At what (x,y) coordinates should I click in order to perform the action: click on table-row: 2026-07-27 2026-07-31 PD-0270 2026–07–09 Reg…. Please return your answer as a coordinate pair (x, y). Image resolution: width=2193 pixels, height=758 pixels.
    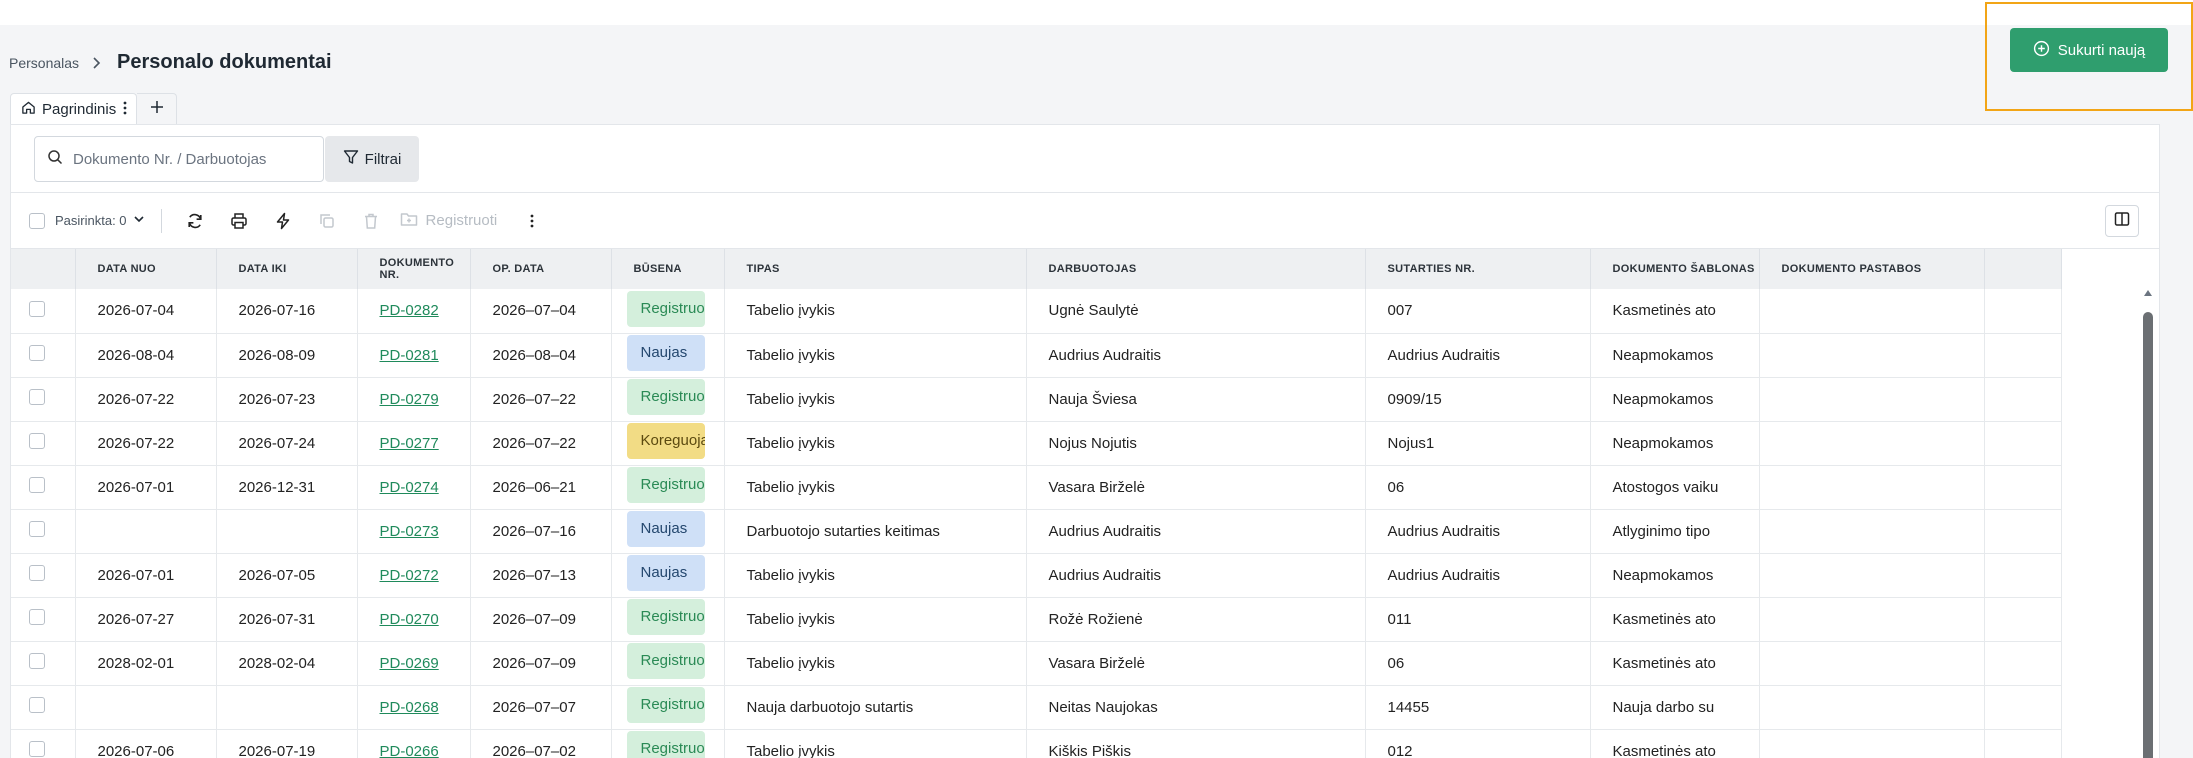
    Looking at the image, I should click on (1036, 619).